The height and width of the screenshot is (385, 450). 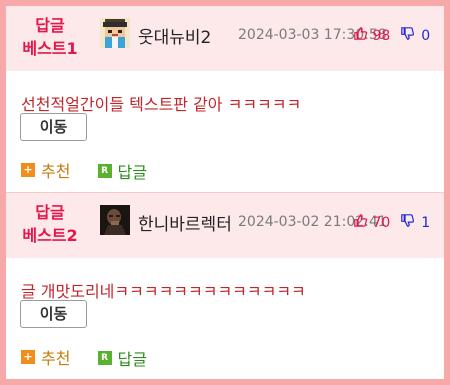 What do you see at coordinates (185, 222) in the screenshot?
I see `username: 한니바르렉터` at bounding box center [185, 222].